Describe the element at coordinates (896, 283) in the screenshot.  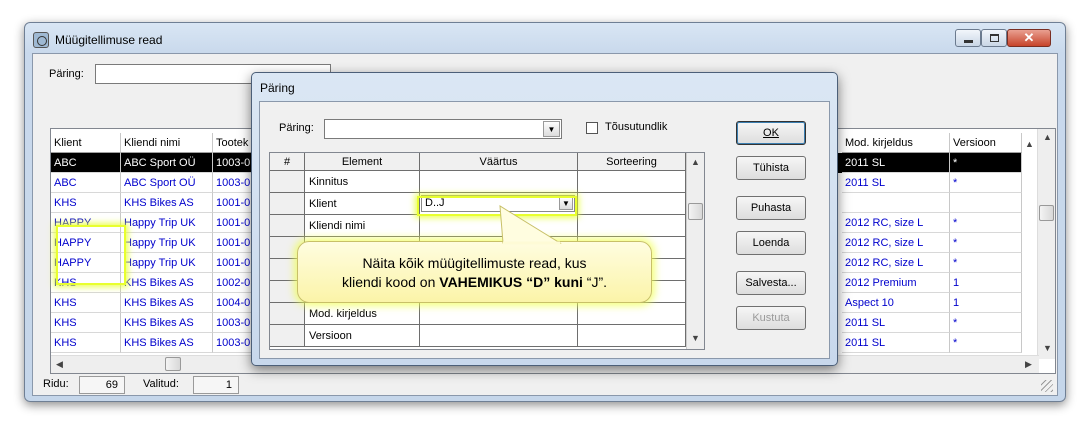
I see `table-cell-model-desc: 2012 Premium` at that location.